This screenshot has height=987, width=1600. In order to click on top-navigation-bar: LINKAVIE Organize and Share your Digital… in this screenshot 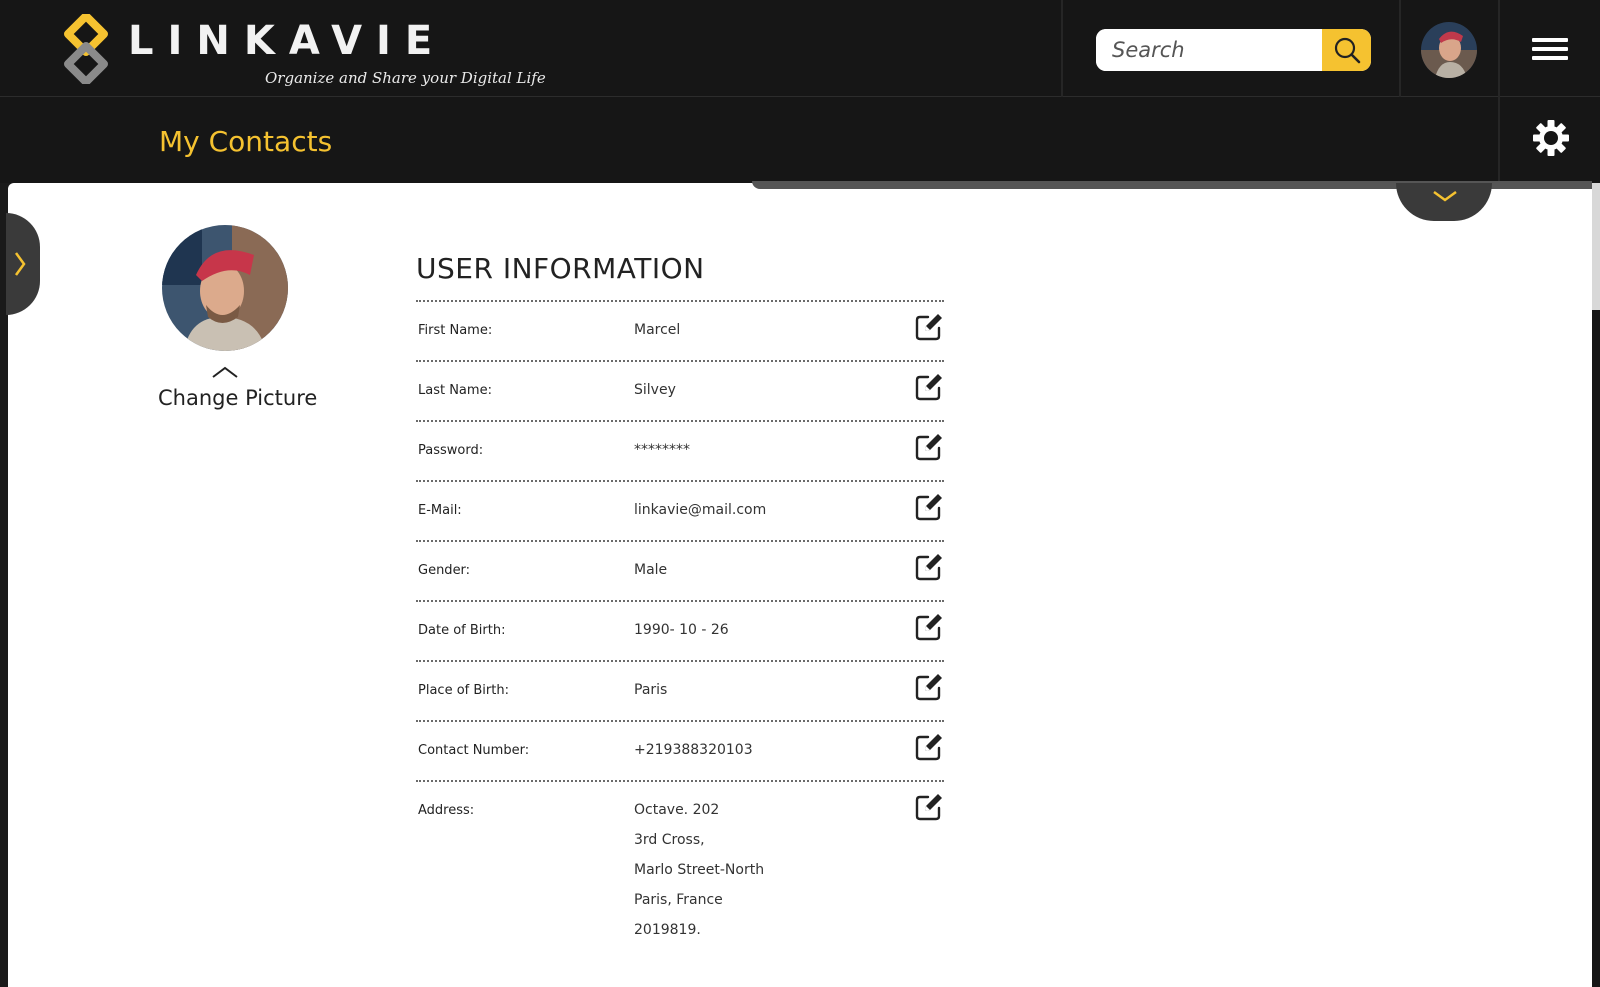, I will do `click(800, 48)`.